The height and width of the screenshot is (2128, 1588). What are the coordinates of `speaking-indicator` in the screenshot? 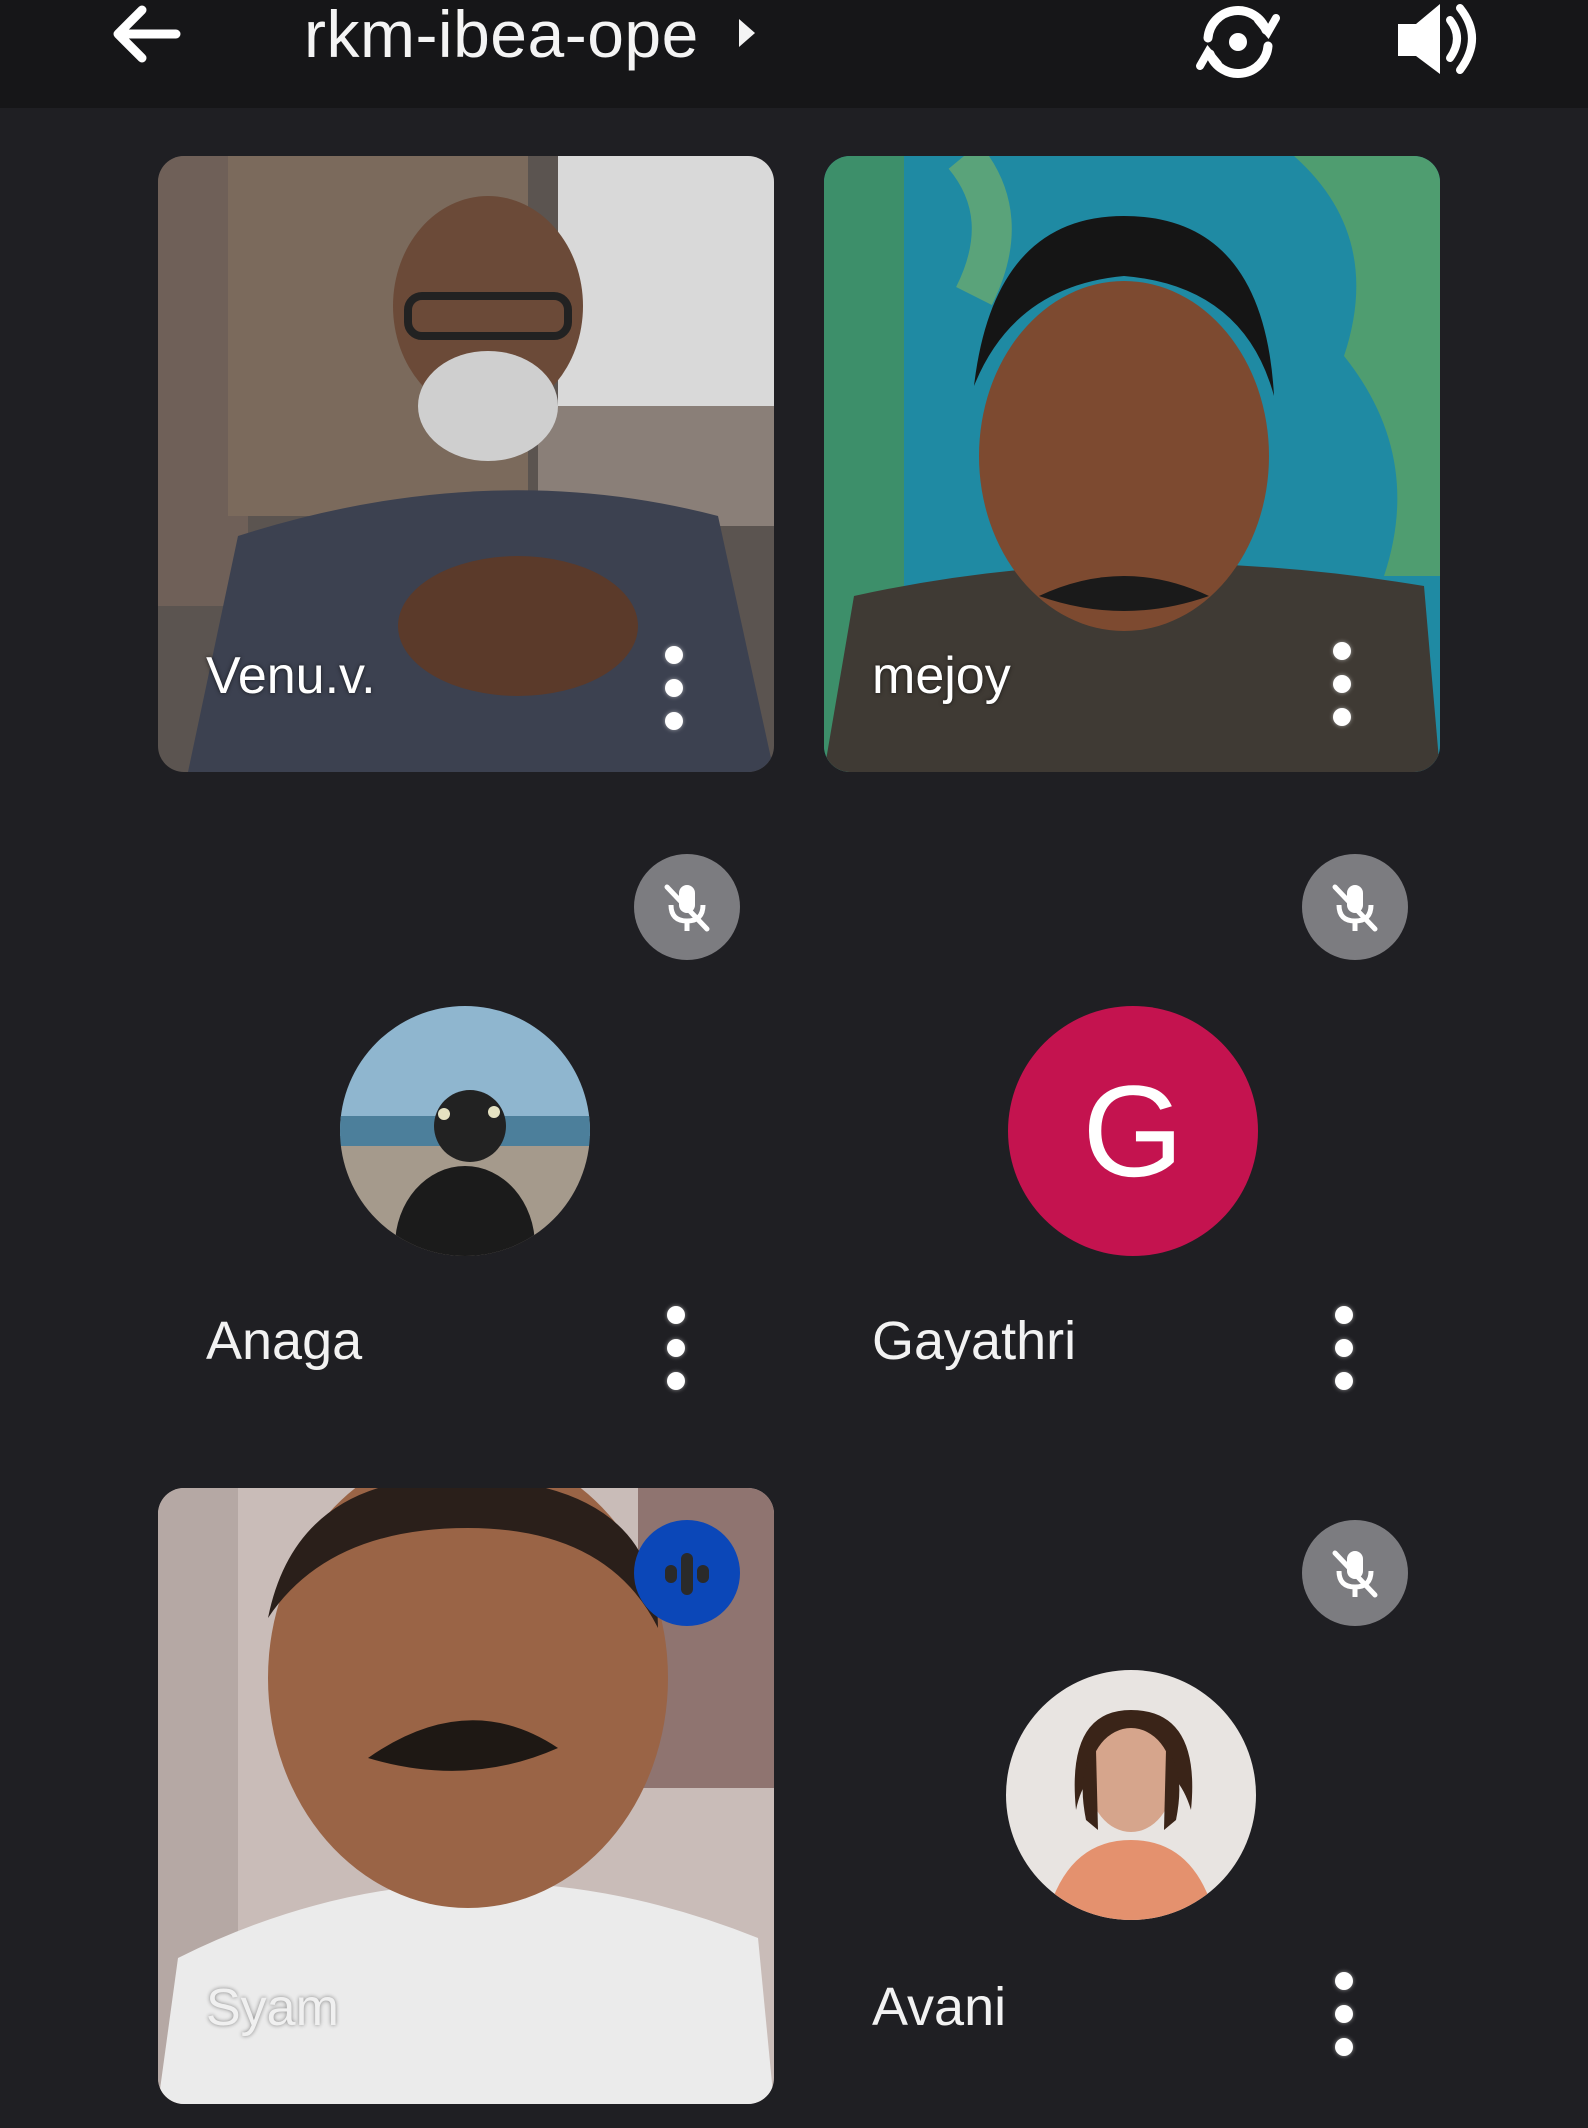 It's located at (687, 1573).